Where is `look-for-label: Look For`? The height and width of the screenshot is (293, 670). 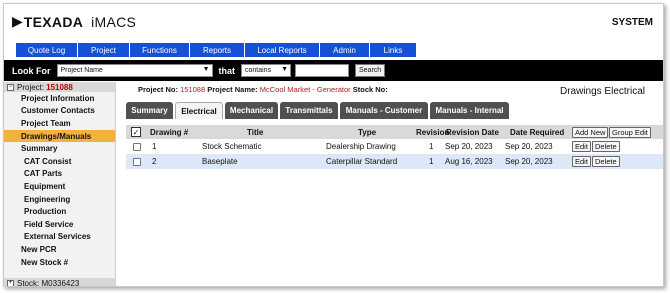
look-for-label: Look For is located at coordinates (31, 70).